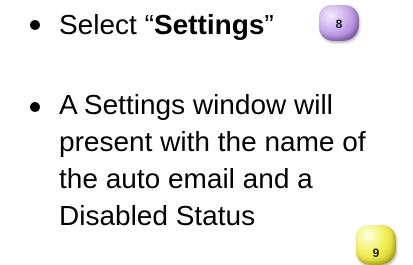 Image resolution: width=413 pixels, height=265 pixels. I want to click on step-badge-icon: 8, so click(339, 23).